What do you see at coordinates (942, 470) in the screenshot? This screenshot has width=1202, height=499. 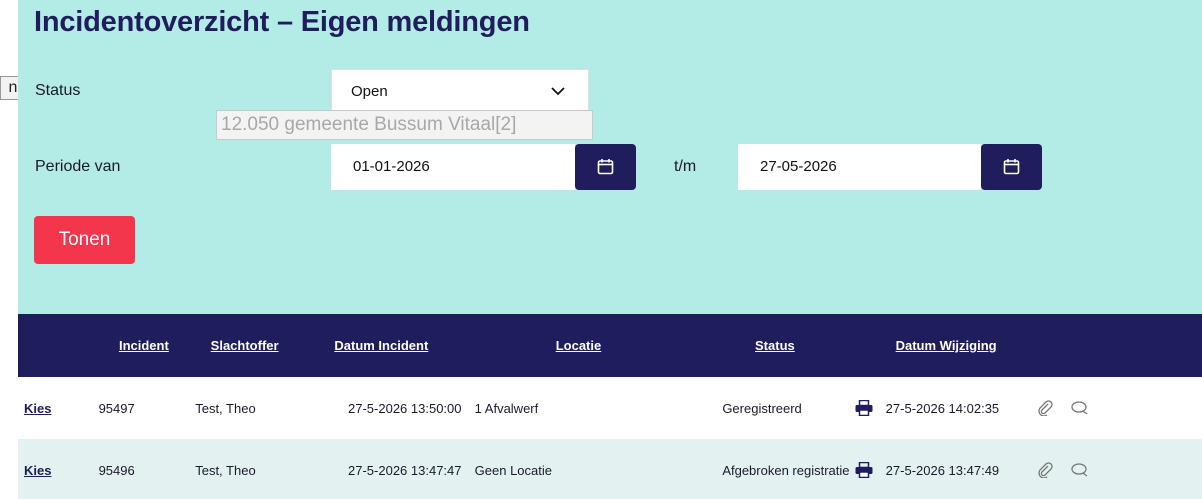 I see `modified-cell: 27-5-2026 13:47:49` at bounding box center [942, 470].